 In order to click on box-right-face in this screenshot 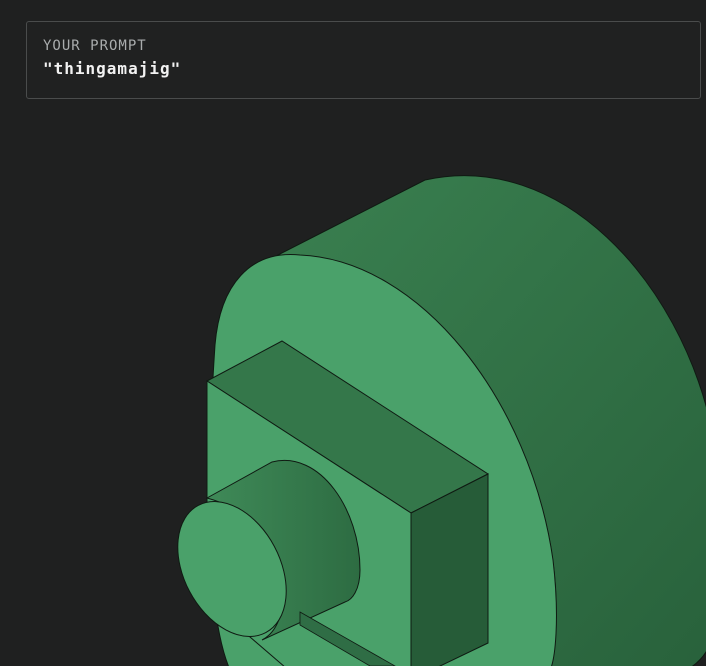, I will do `click(449, 569)`.